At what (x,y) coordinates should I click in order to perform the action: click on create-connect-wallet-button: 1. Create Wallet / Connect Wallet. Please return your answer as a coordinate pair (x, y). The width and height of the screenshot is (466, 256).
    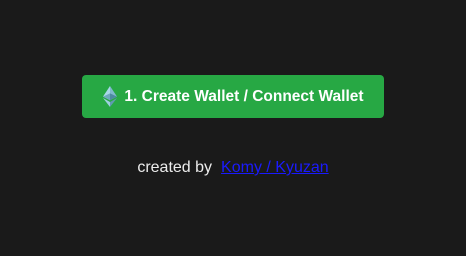
    Looking at the image, I should click on (233, 96).